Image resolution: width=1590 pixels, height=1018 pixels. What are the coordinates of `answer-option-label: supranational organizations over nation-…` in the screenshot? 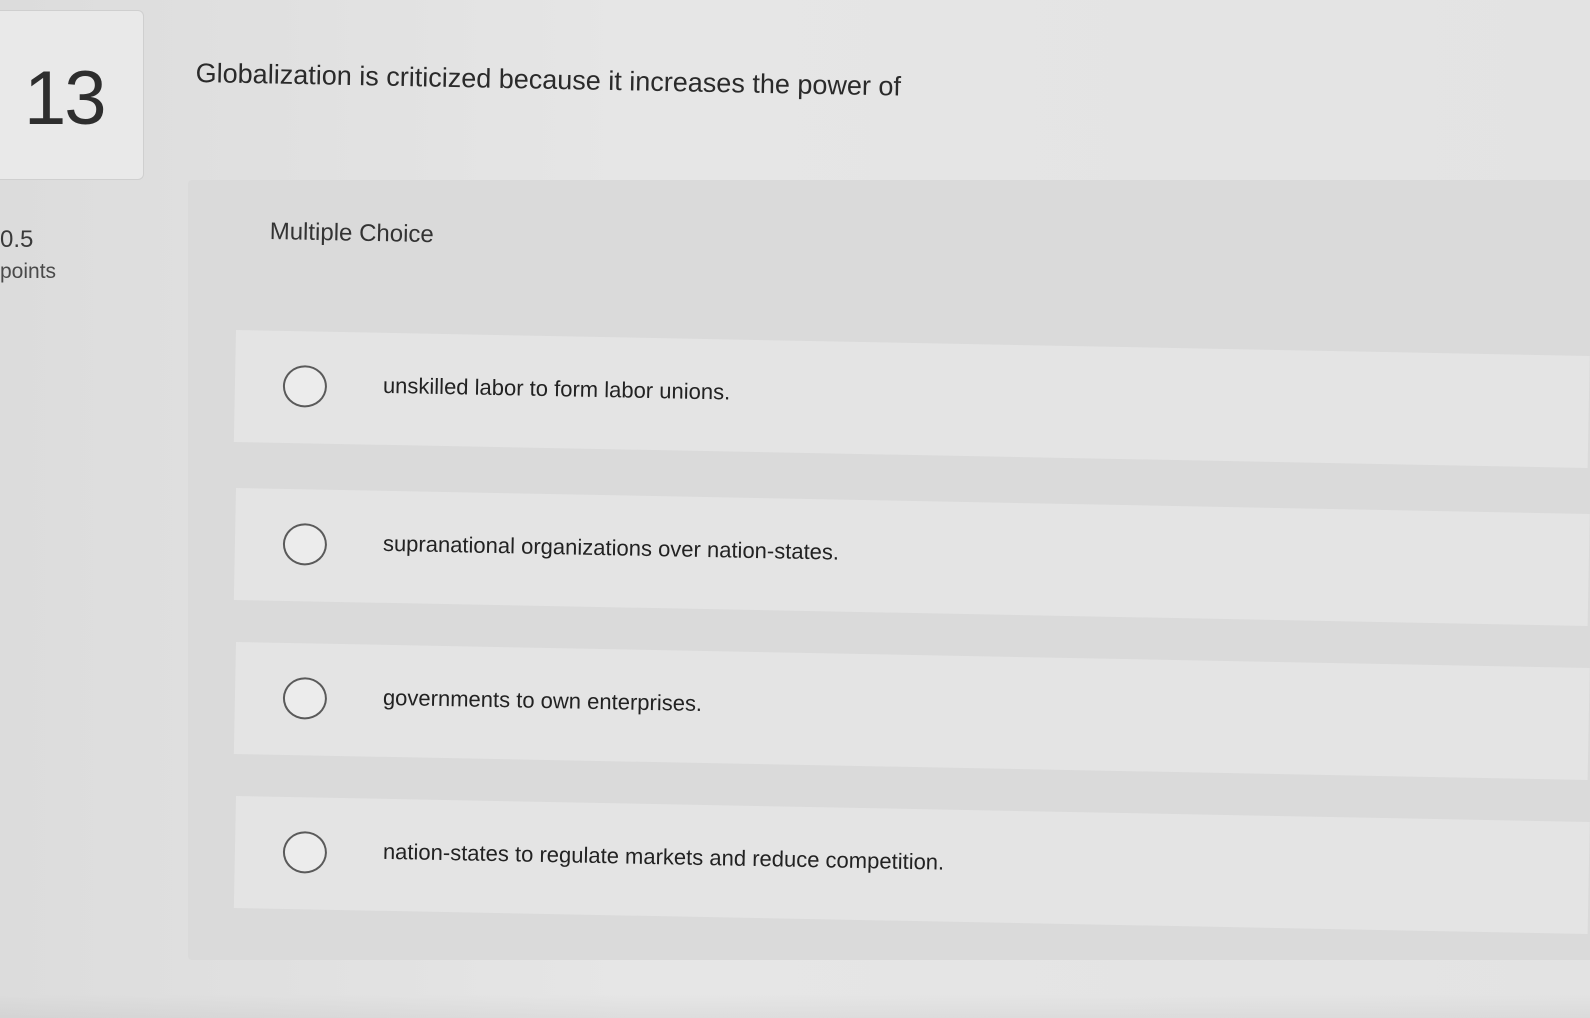 It's located at (611, 547).